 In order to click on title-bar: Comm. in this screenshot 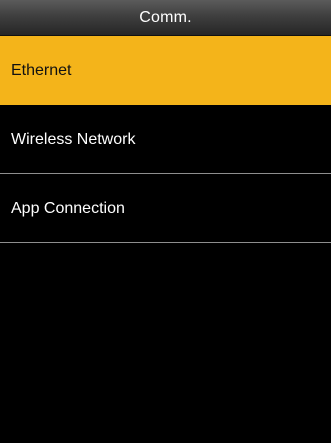, I will do `click(165, 18)`.